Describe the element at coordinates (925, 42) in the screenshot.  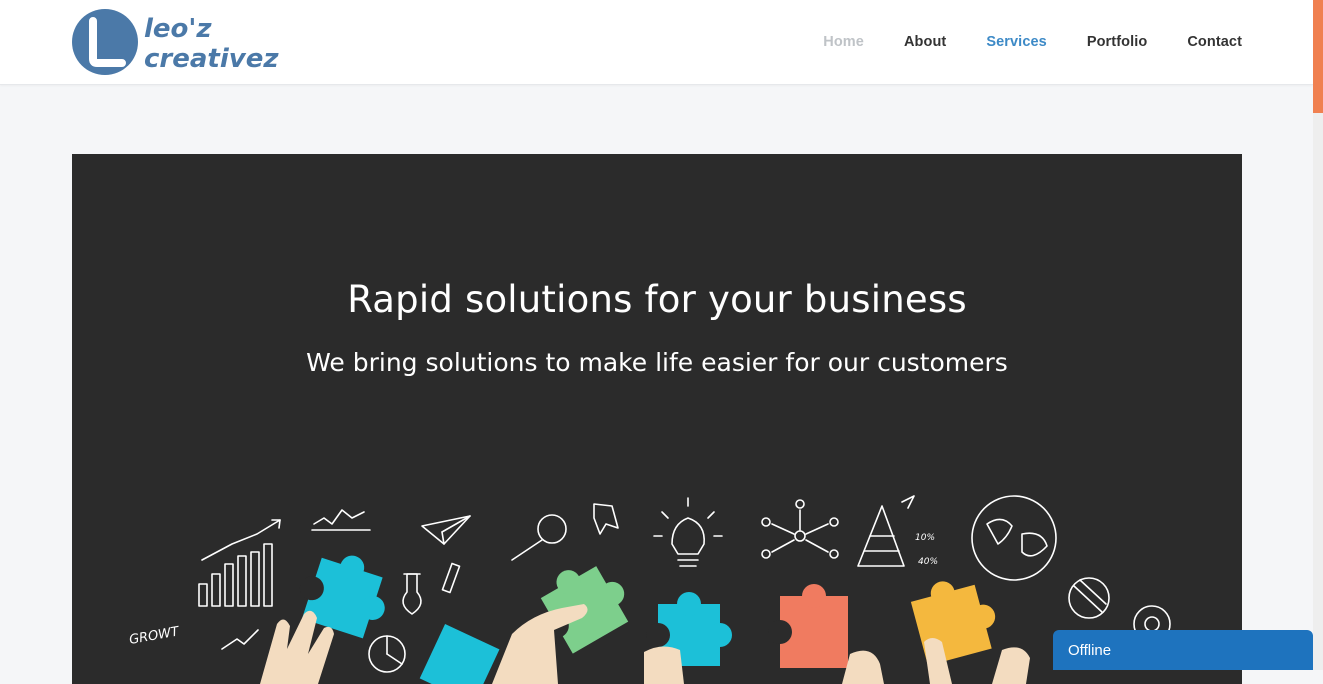
I see `nav-about: About` at that location.